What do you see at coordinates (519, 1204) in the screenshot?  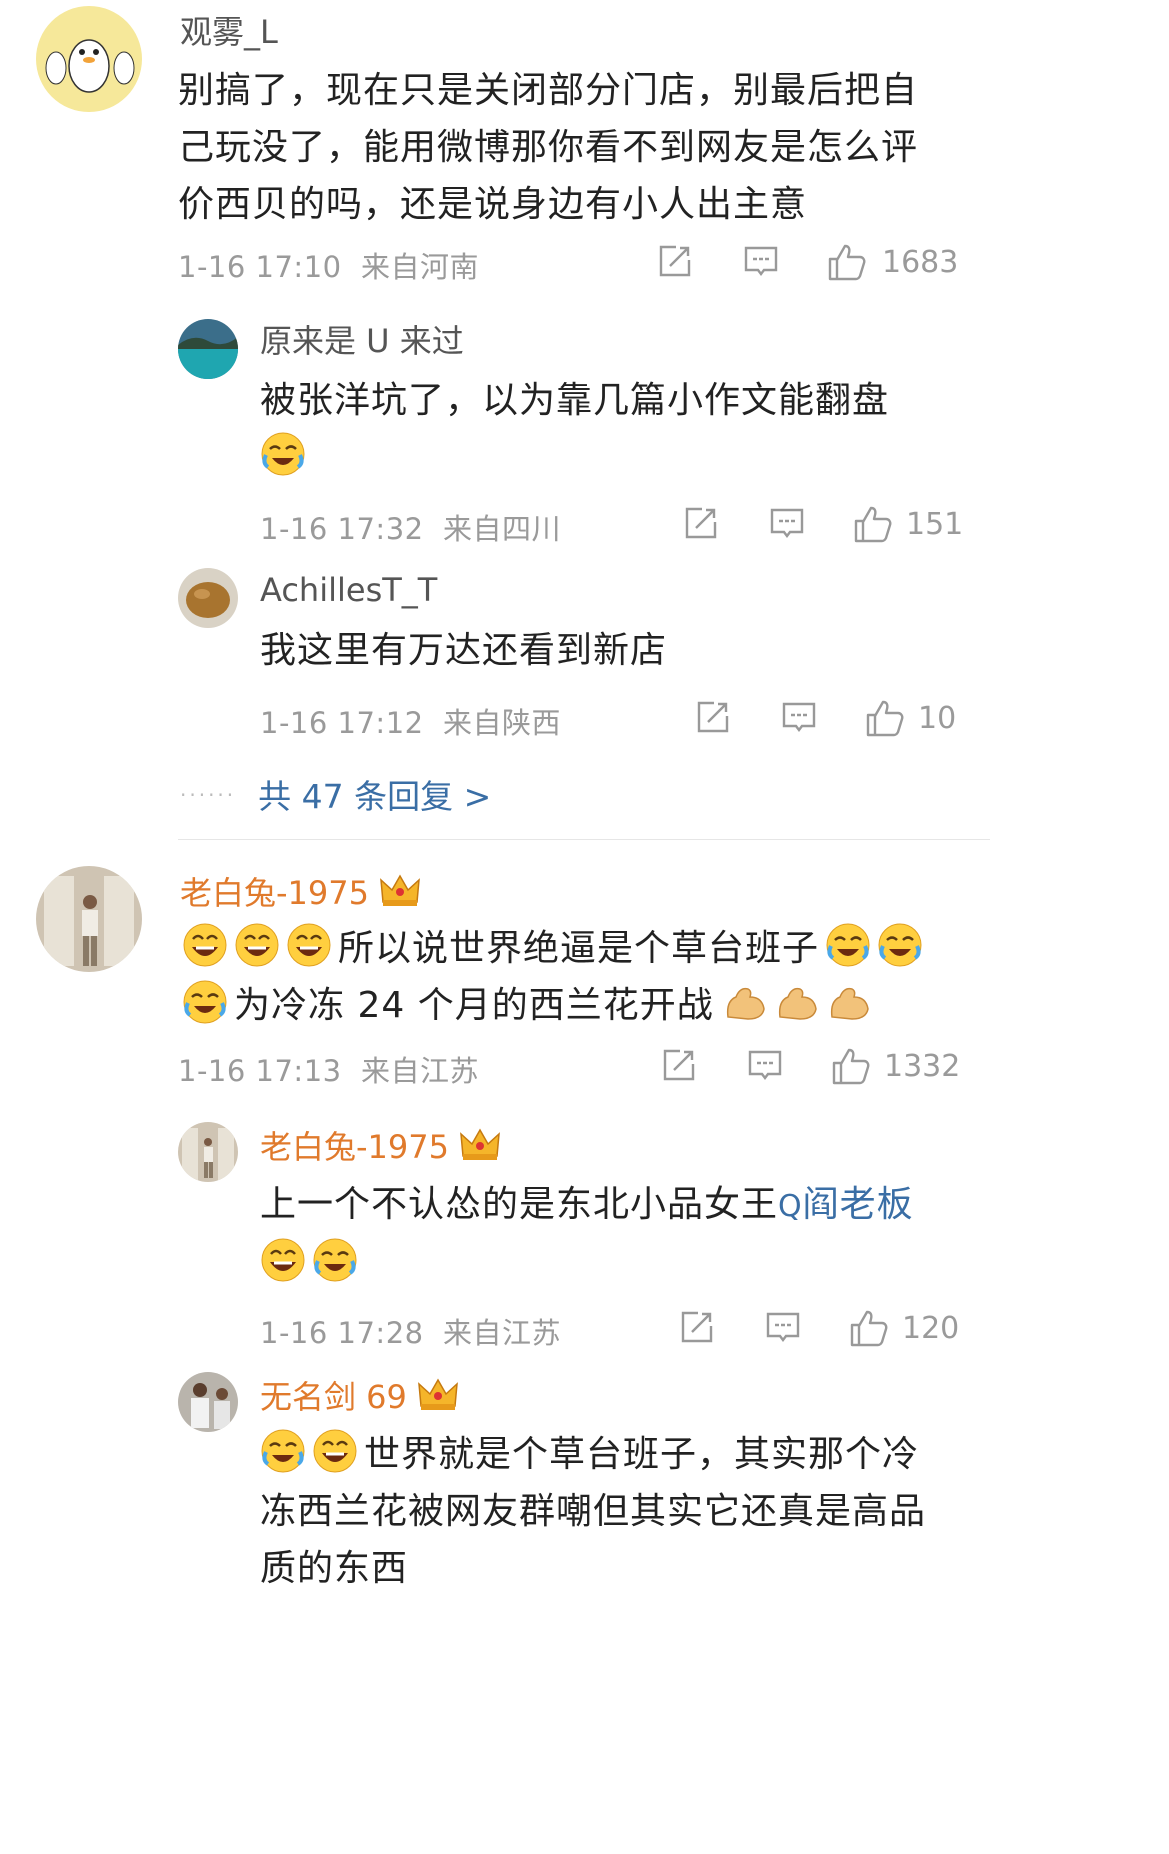 I see `reply-text-content: 上一个不认怂的是东北小品女王` at bounding box center [519, 1204].